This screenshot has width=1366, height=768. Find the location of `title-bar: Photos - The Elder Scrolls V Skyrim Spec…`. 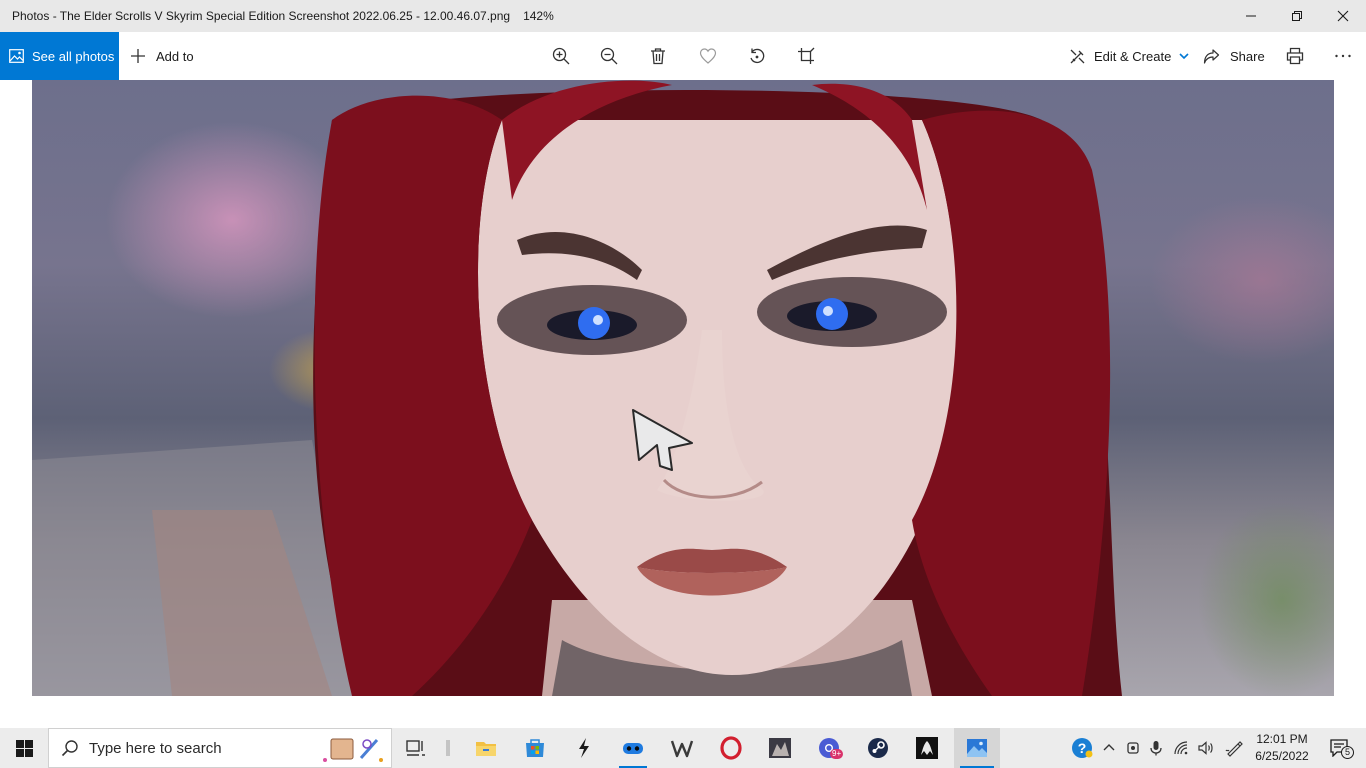

title-bar: Photos - The Elder Scrolls V Skyrim Spec… is located at coordinates (683, 16).